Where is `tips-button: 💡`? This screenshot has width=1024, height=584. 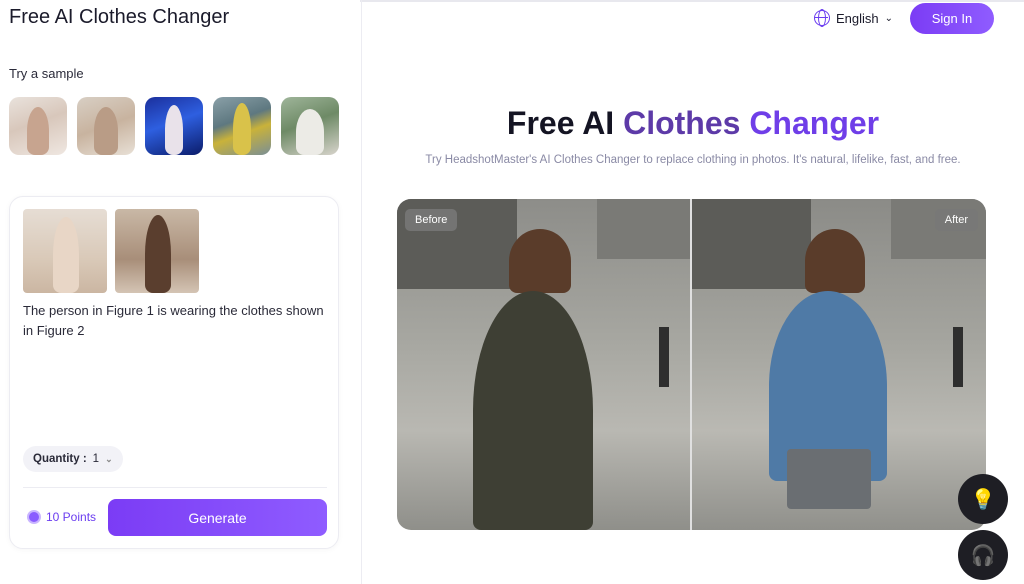 tips-button: 💡 is located at coordinates (983, 499).